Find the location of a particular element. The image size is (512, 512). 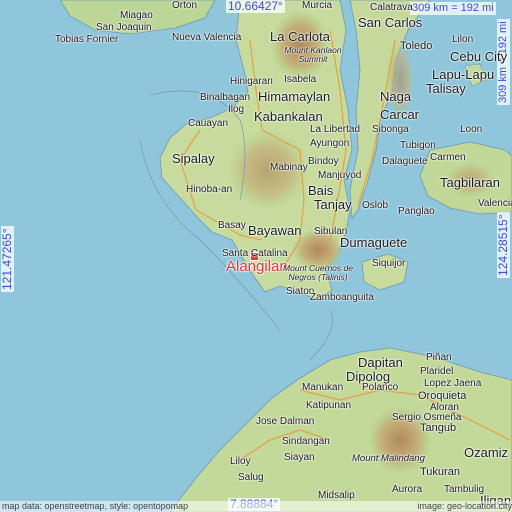

place-label: Basay is located at coordinates (232, 225).